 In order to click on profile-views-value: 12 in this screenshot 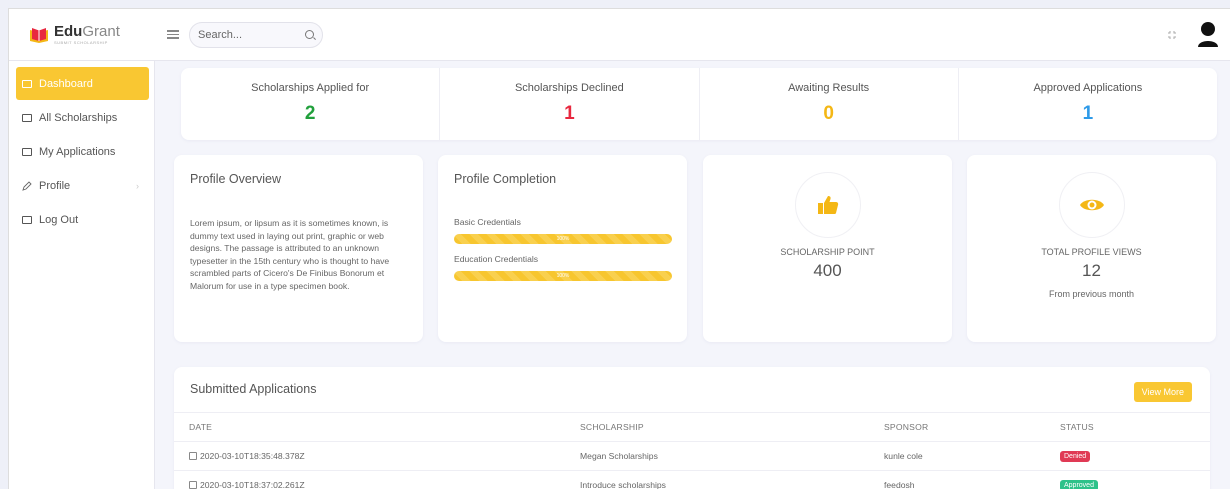, I will do `click(1091, 270)`.